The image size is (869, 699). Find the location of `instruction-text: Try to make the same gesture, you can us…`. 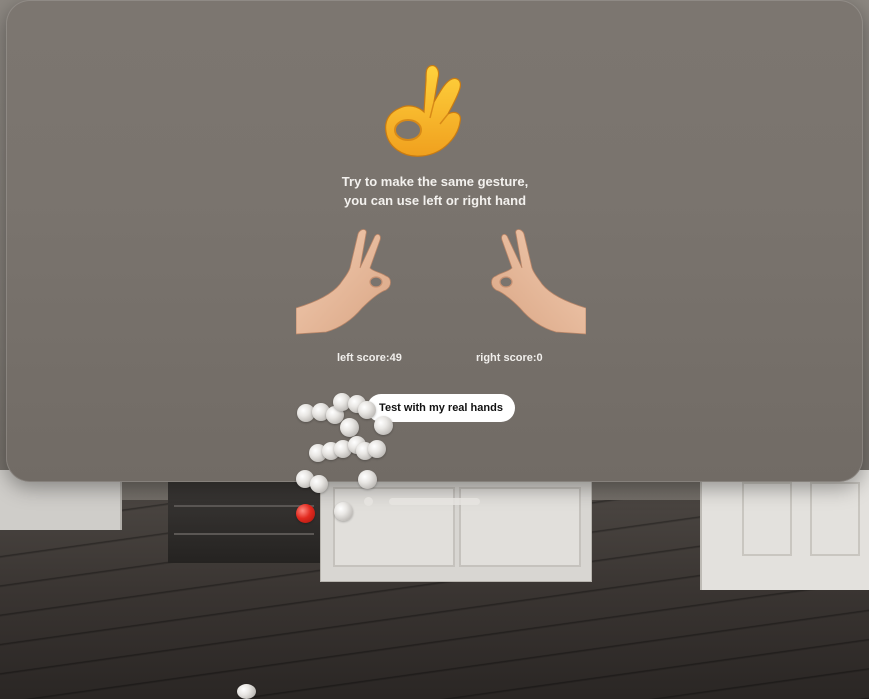

instruction-text: Try to make the same gesture, you can us… is located at coordinates (435, 191).